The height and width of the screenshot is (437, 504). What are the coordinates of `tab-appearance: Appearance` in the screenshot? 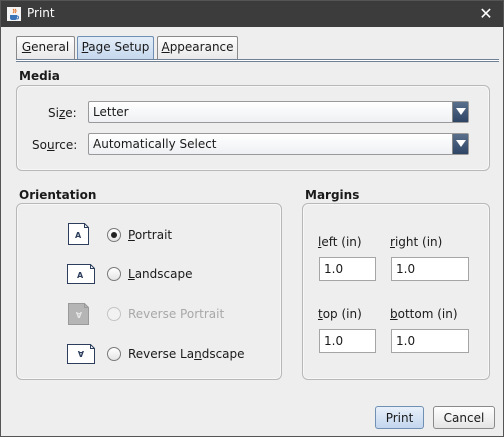 It's located at (197, 47).